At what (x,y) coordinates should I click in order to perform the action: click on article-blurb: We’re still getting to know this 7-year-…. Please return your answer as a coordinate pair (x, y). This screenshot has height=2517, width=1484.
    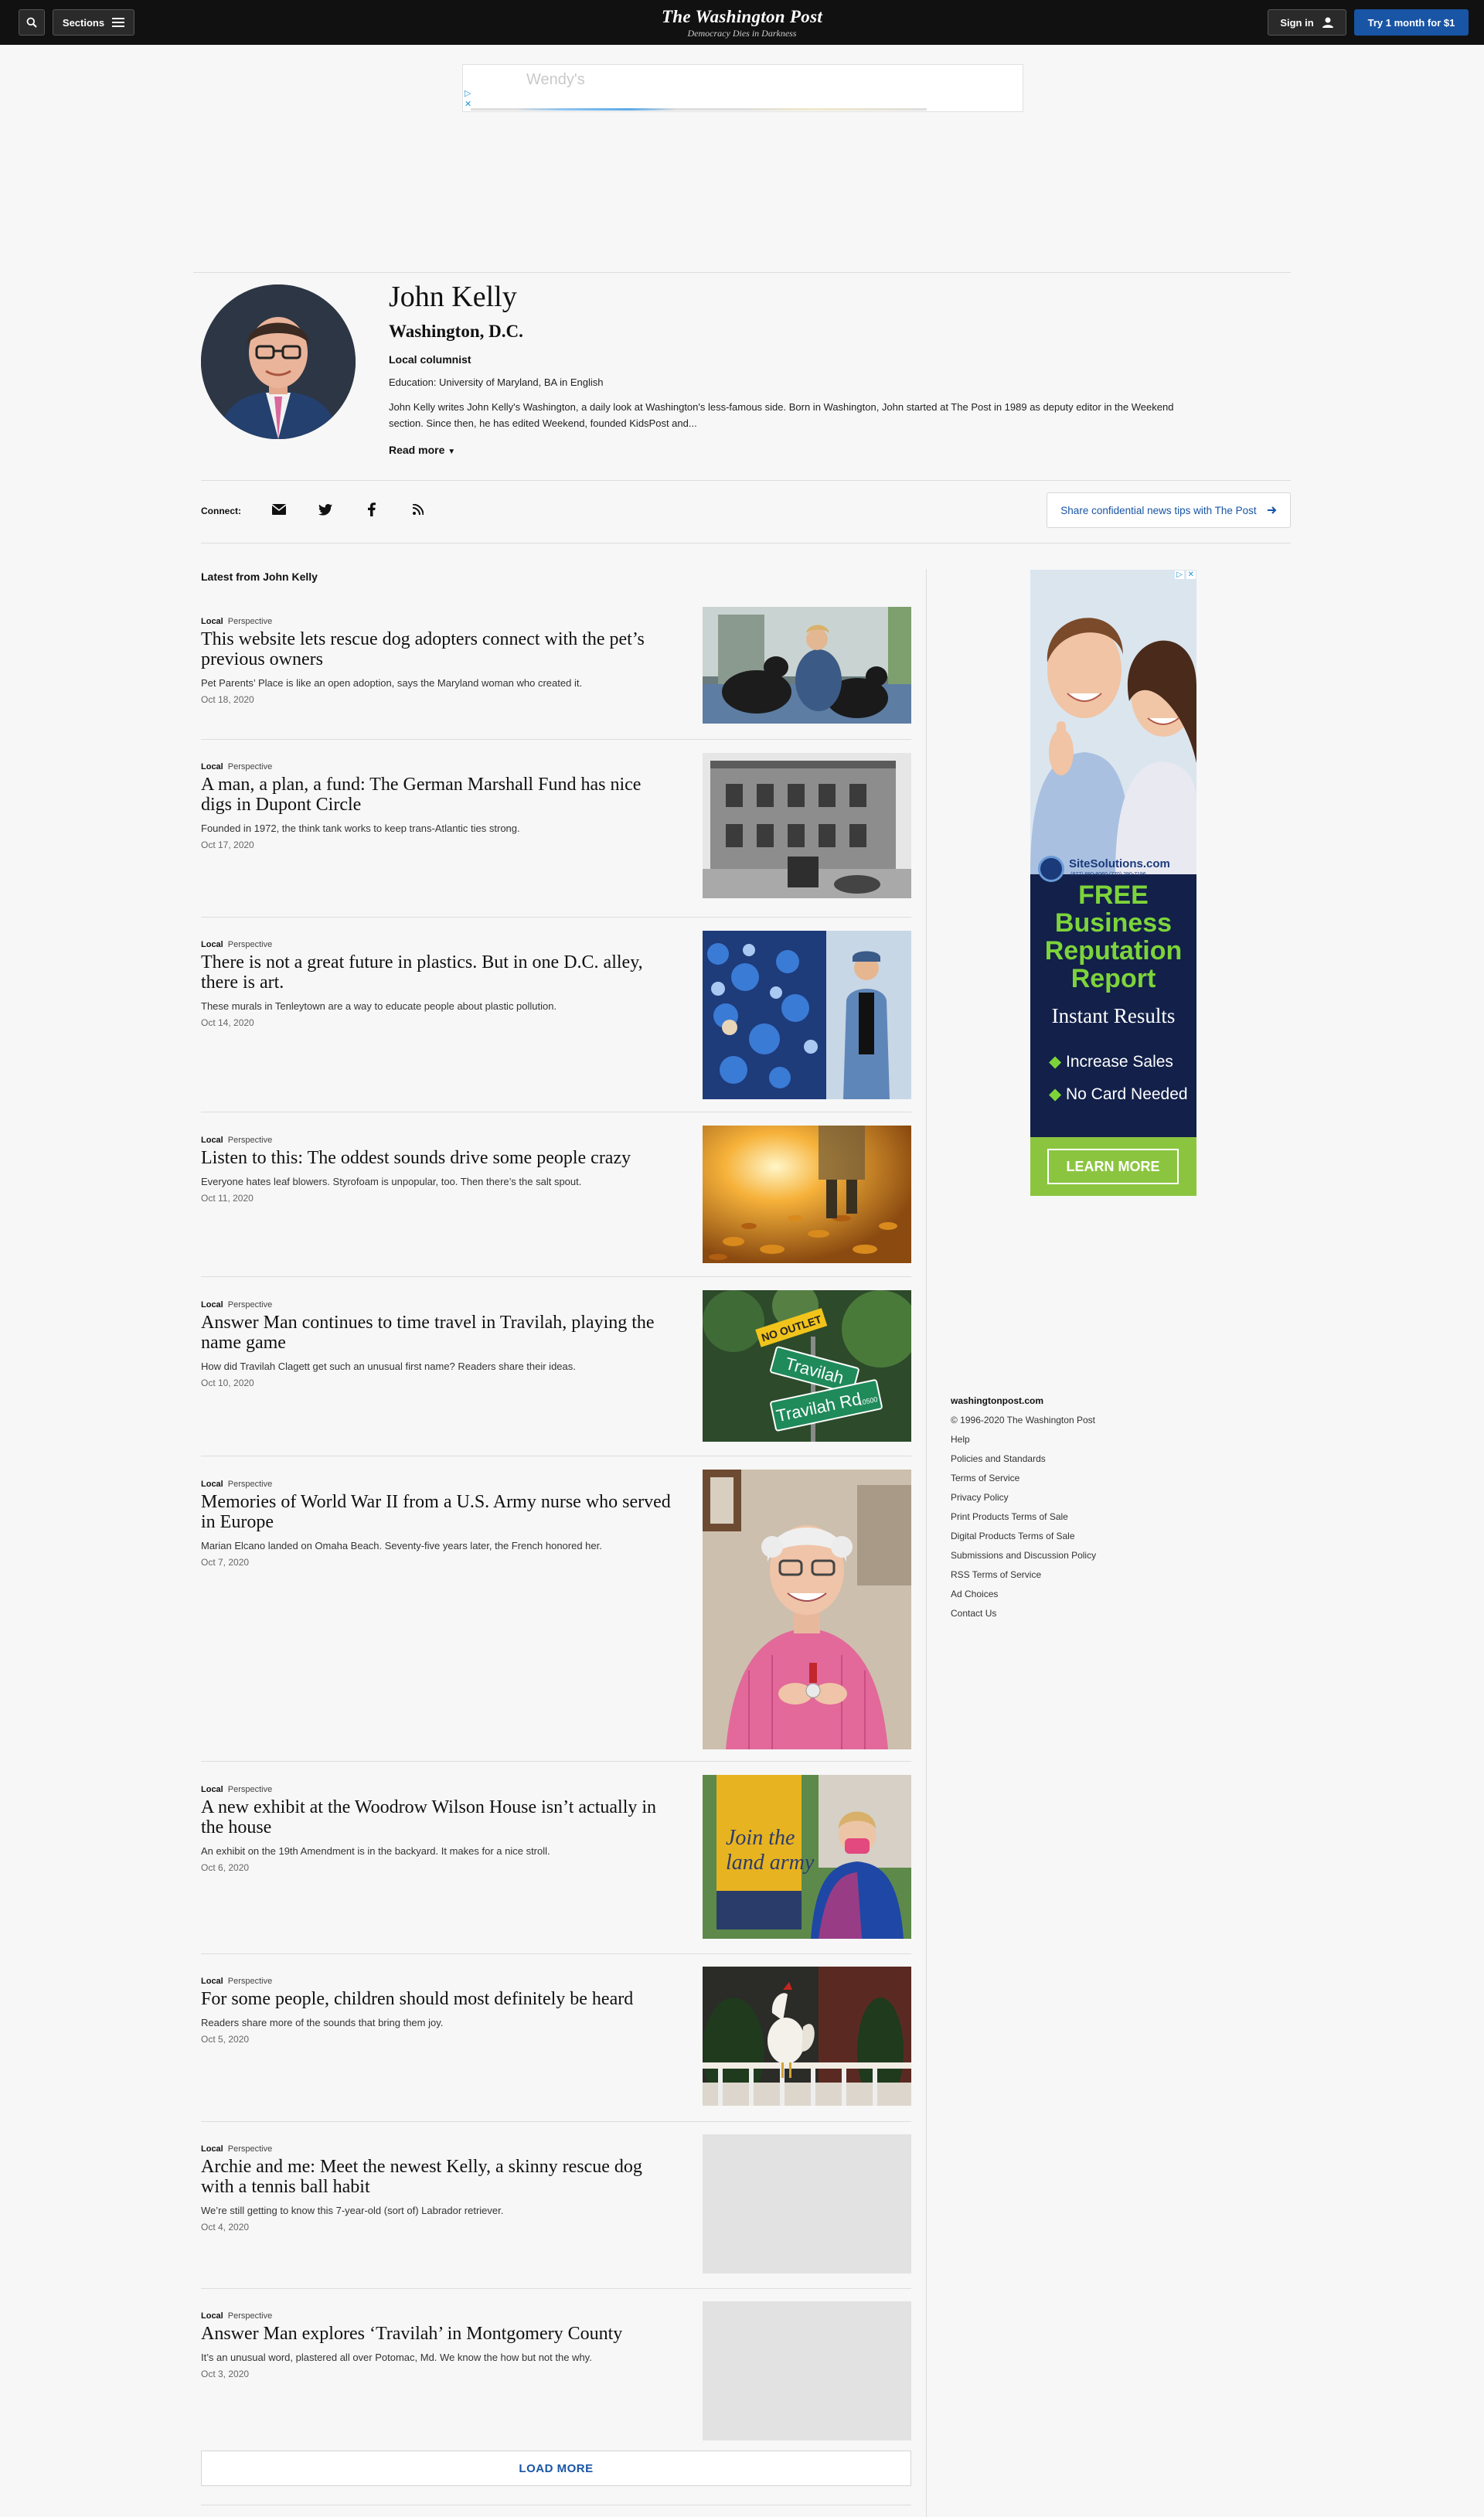
    Looking at the image, I should click on (352, 2210).